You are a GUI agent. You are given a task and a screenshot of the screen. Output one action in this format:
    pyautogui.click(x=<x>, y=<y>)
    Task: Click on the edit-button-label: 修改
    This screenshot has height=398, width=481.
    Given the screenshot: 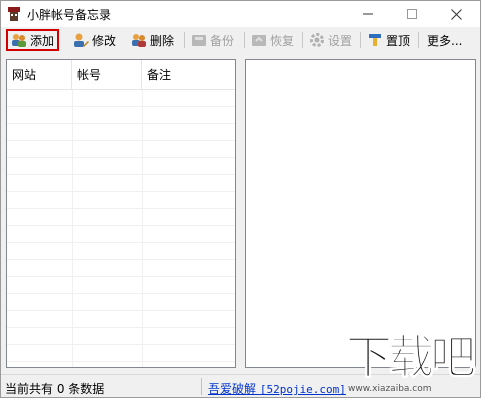 What is the action you would take?
    pyautogui.click(x=104, y=40)
    